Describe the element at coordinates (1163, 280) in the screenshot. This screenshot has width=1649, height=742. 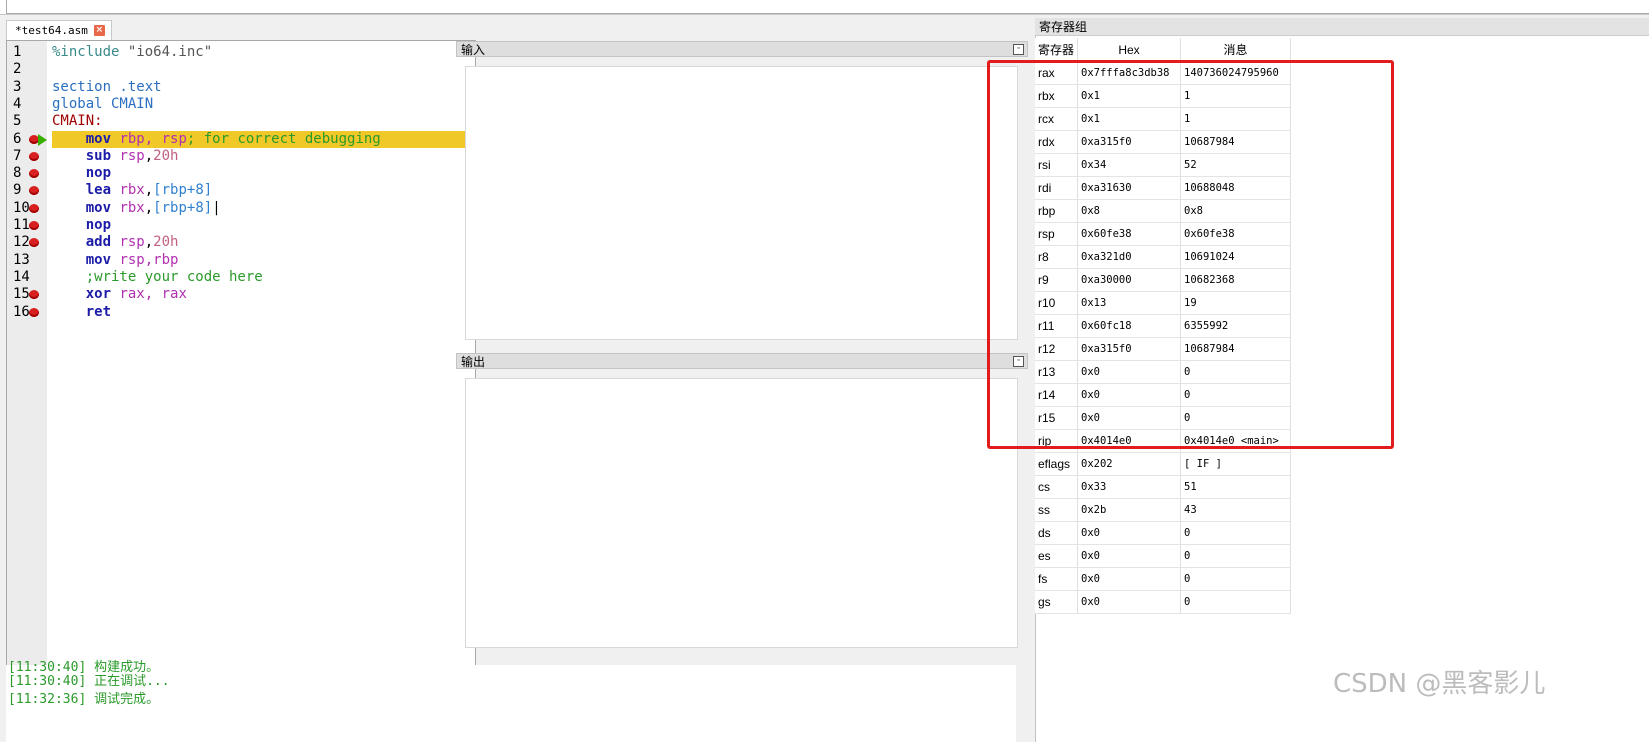
I see `register-row-r9: r9 0xa30000 10682368` at that location.